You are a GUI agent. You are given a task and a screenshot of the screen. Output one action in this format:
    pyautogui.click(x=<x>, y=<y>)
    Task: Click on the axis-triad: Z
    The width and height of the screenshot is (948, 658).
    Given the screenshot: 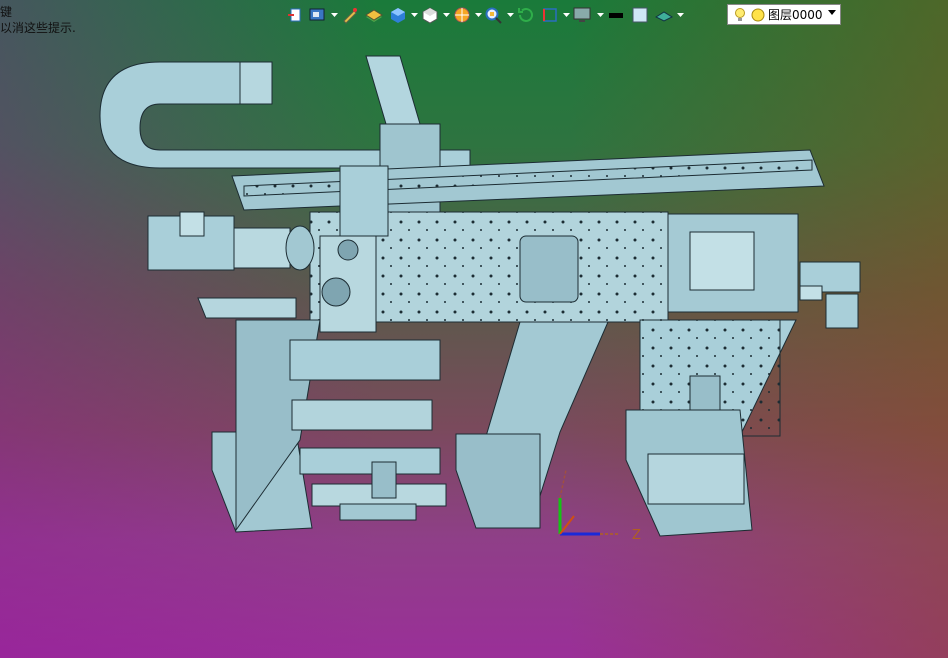 What is the action you would take?
    pyautogui.click(x=599, y=506)
    